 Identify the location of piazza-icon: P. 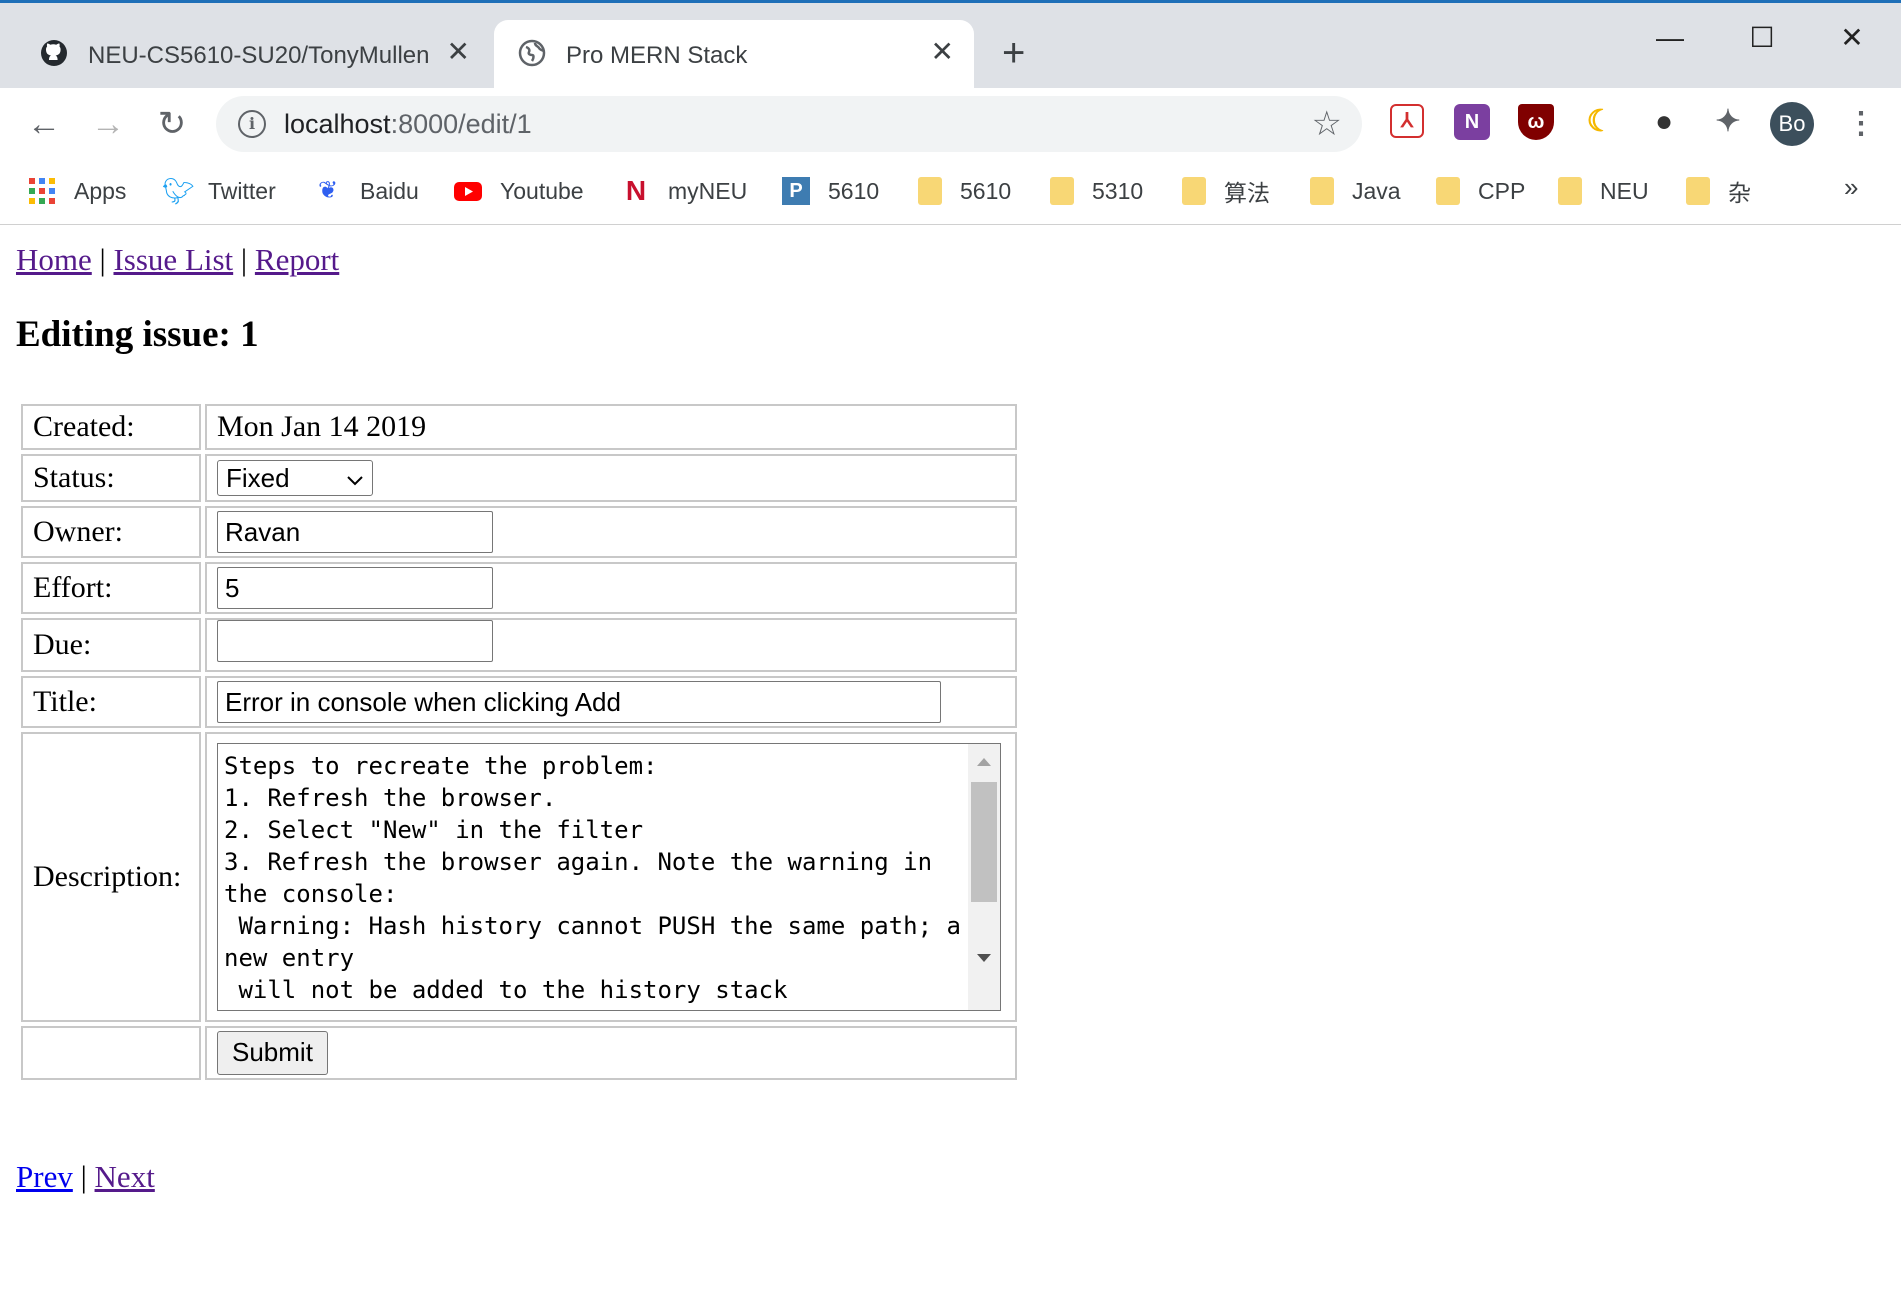
(796, 191).